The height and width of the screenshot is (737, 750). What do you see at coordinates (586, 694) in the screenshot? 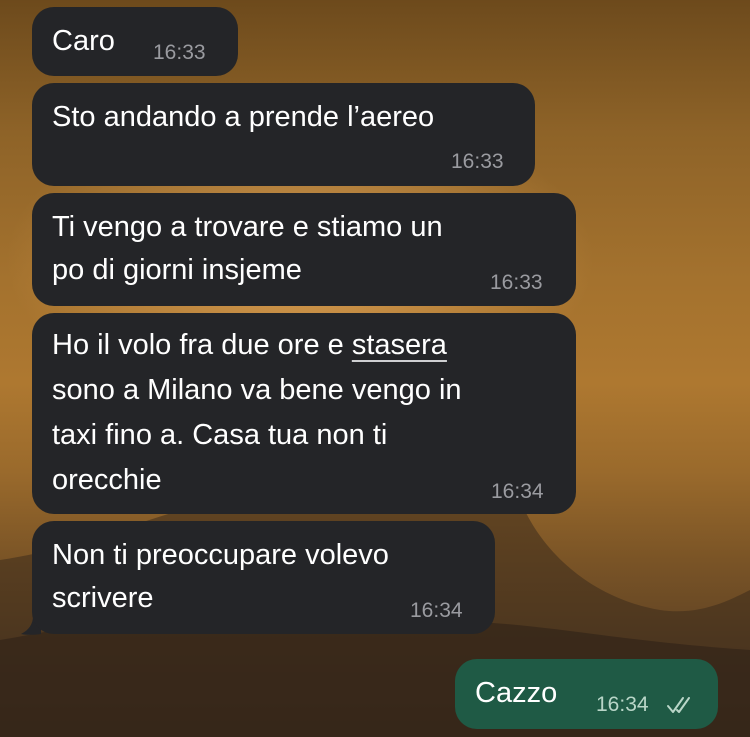
I see `message-bubble-outgoing: Cazzo 16:34` at bounding box center [586, 694].